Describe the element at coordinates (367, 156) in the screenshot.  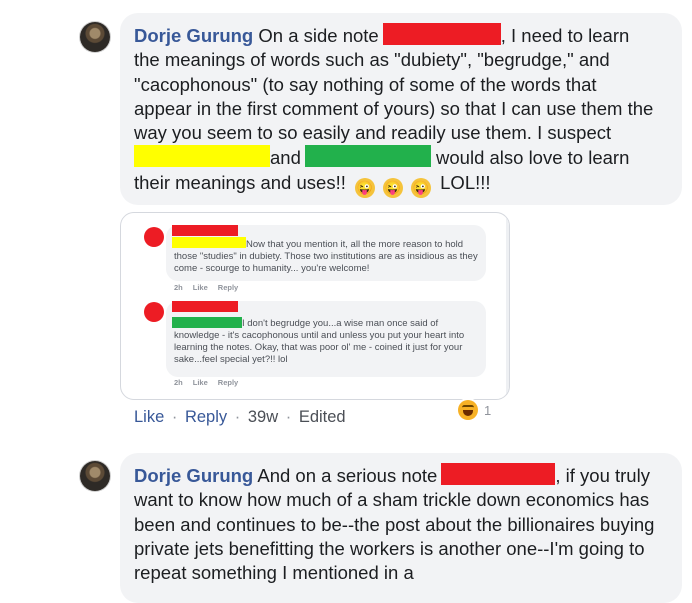
I see `redacted-name-green` at that location.